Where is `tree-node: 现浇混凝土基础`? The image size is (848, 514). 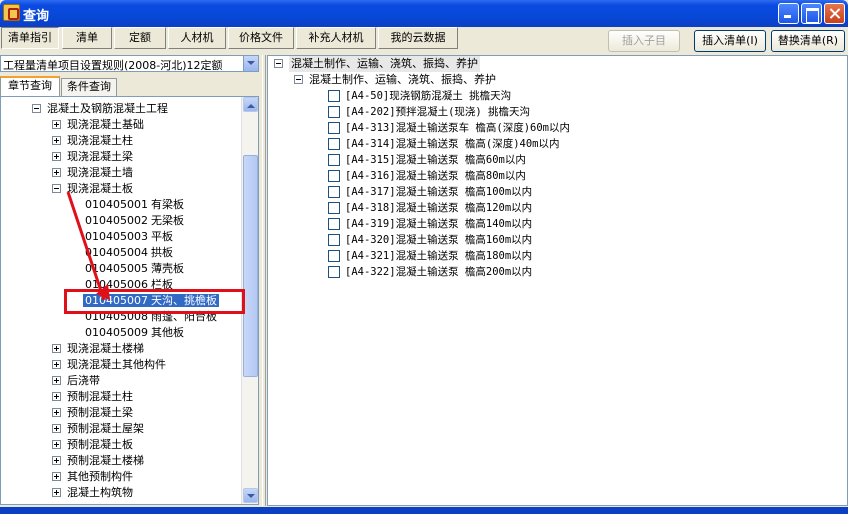 tree-node: 现浇混凝土基础 is located at coordinates (147, 125).